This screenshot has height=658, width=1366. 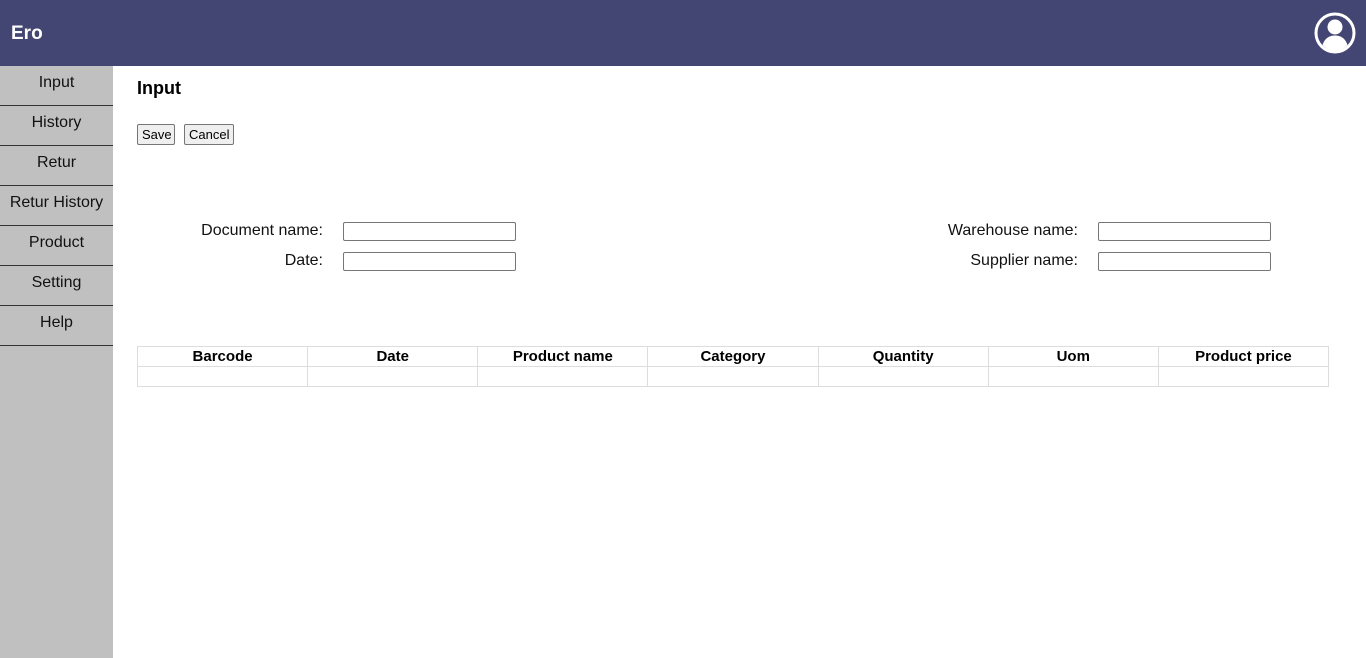 I want to click on avatar-graphic, so click(x=1335, y=33).